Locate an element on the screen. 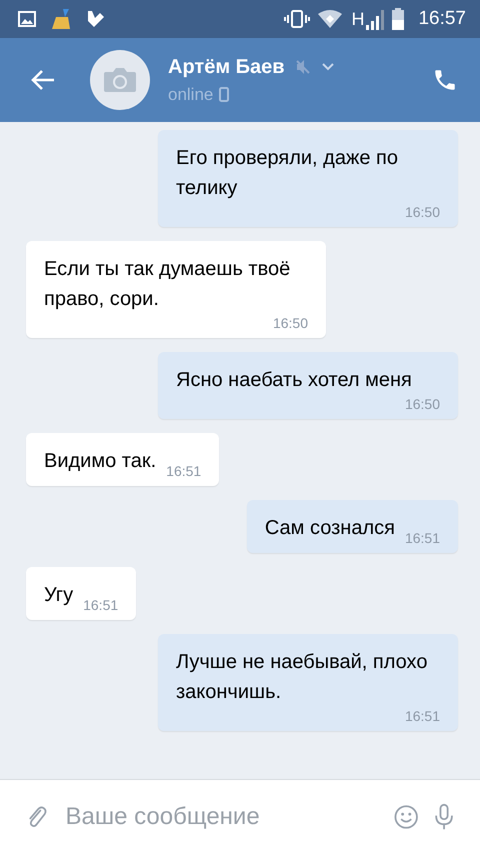  chevron-down-icon is located at coordinates (327, 67).